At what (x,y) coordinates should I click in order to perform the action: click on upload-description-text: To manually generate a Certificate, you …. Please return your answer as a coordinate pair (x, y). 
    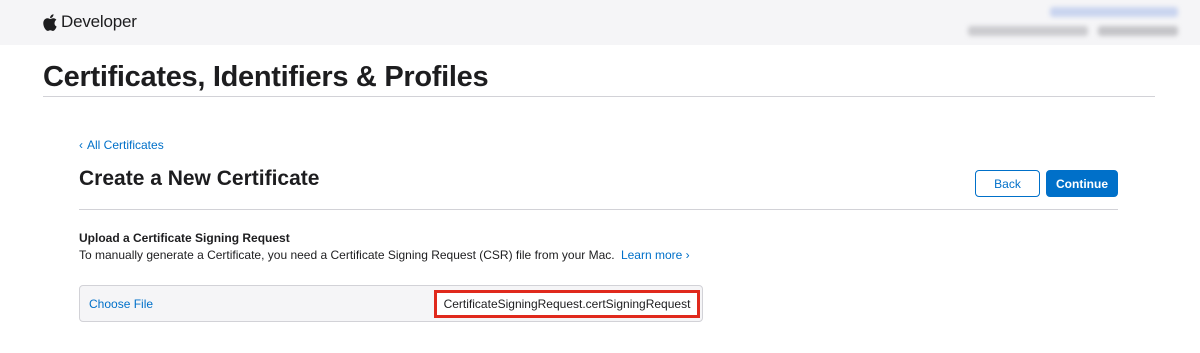
    Looking at the image, I should click on (347, 255).